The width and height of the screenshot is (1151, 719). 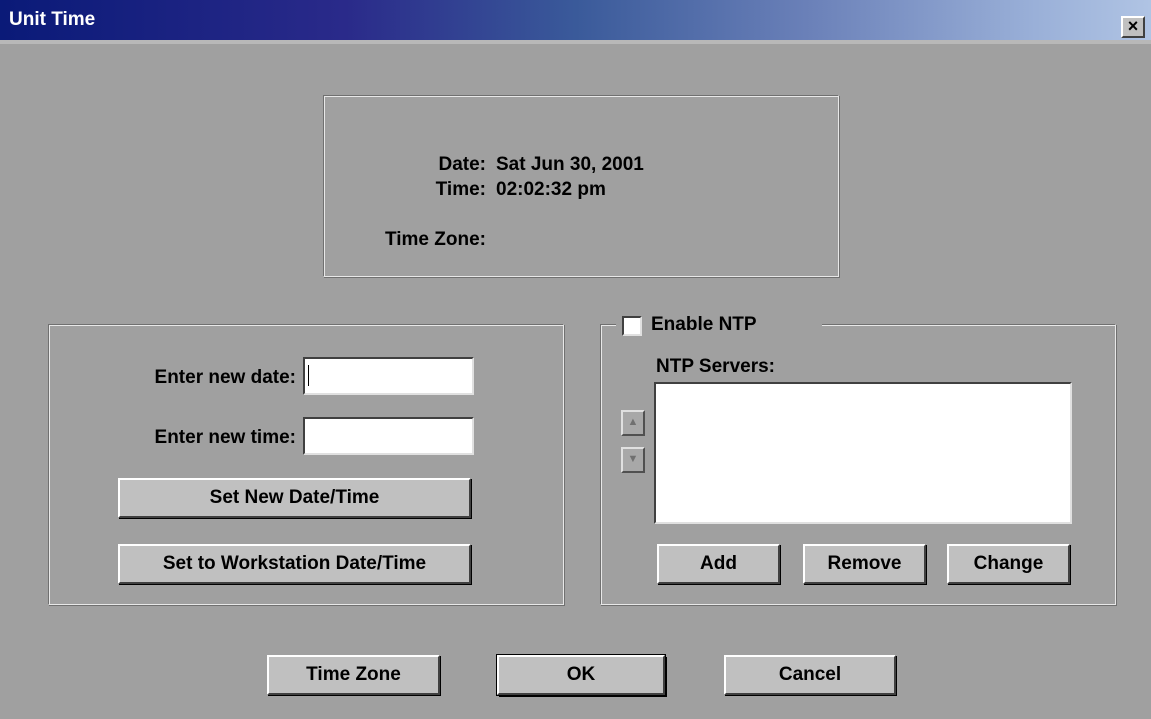 What do you see at coordinates (460, 189) in the screenshot?
I see `time-label: Time:` at bounding box center [460, 189].